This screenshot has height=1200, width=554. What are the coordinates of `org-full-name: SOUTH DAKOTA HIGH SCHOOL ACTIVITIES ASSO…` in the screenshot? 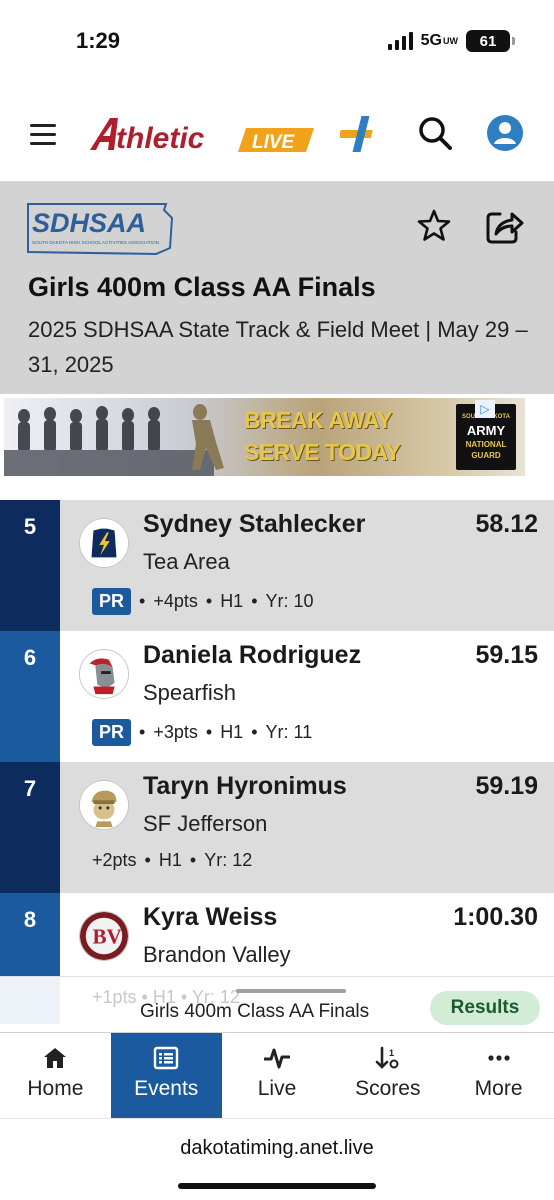 It's located at (95, 242).